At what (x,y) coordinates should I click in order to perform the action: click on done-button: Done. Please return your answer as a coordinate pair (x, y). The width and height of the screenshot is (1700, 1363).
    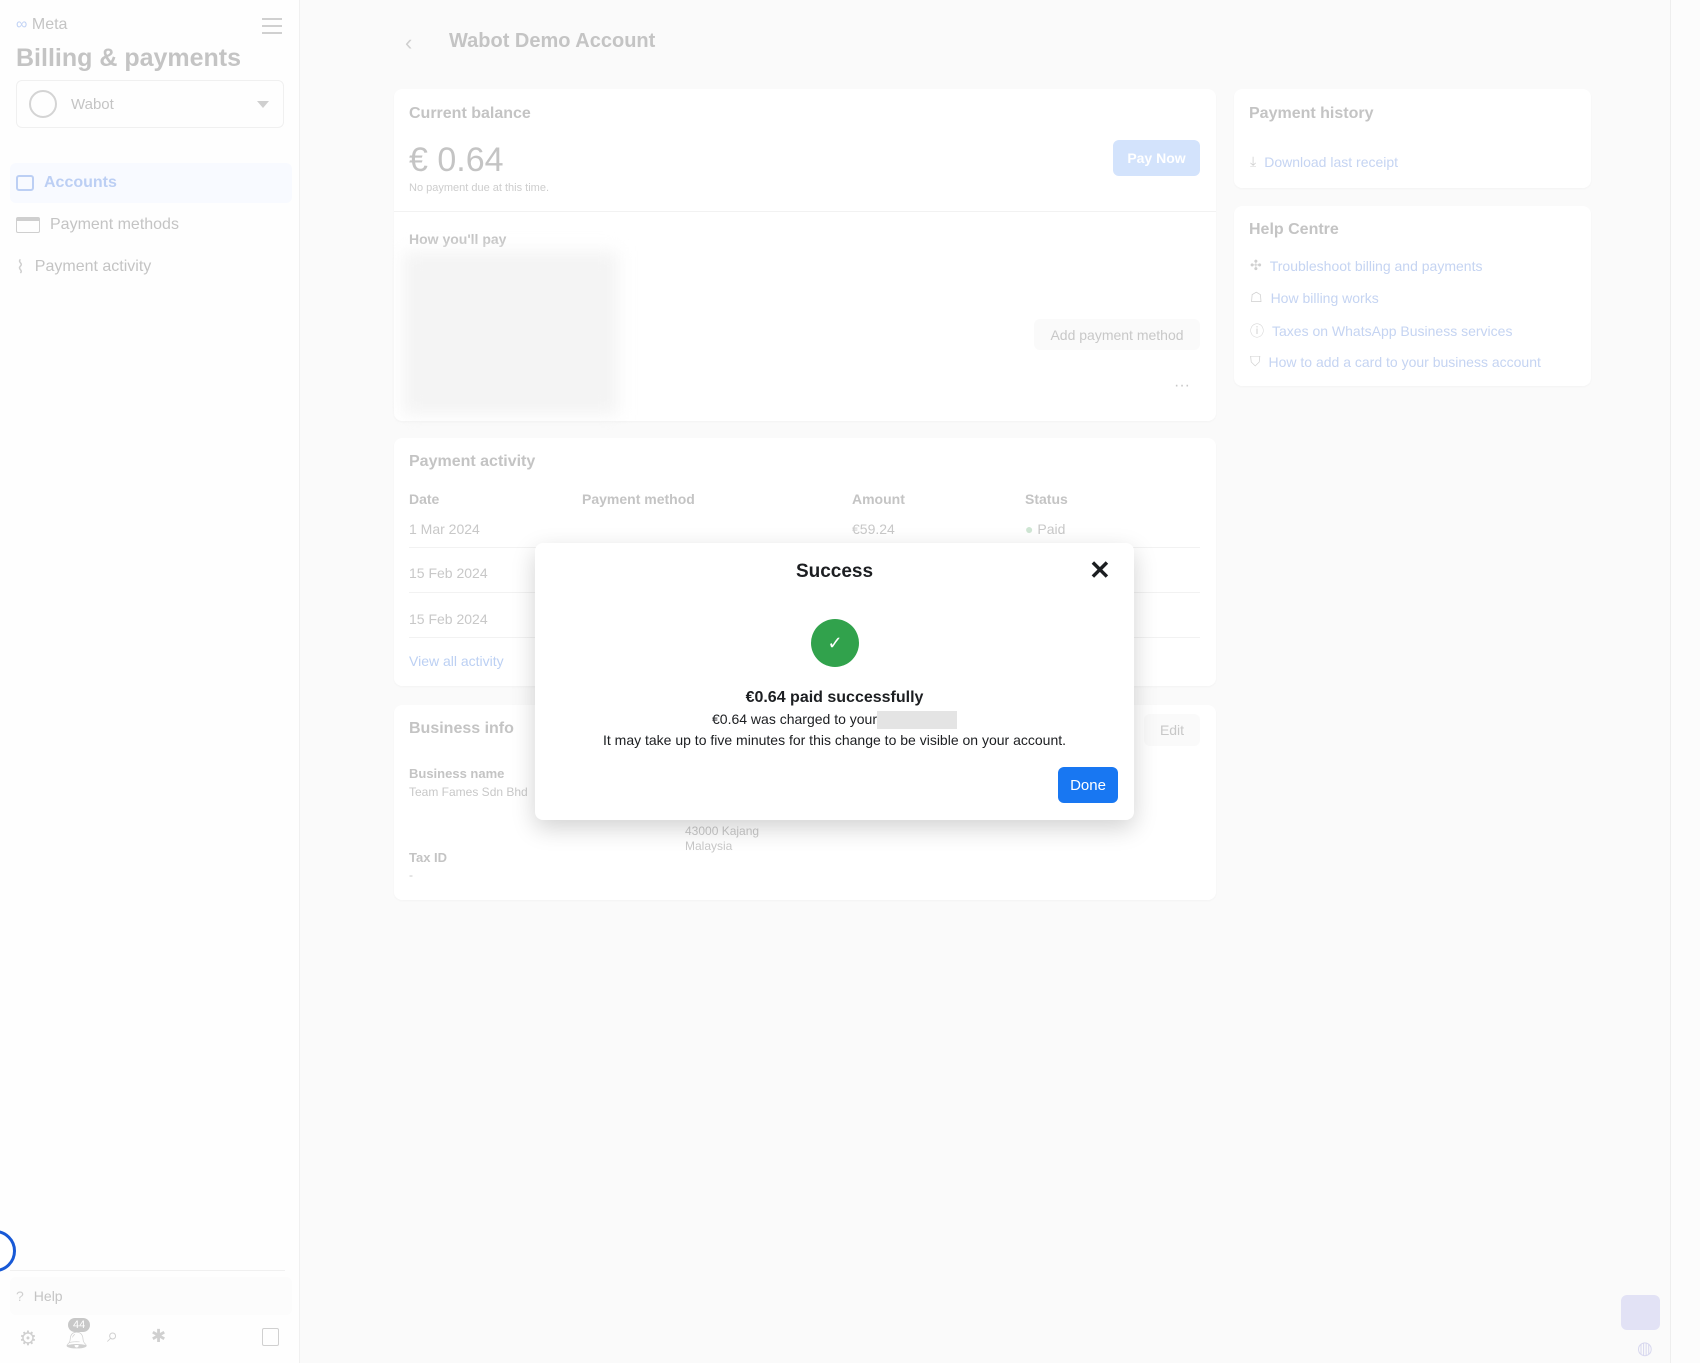
    Looking at the image, I should click on (1088, 785).